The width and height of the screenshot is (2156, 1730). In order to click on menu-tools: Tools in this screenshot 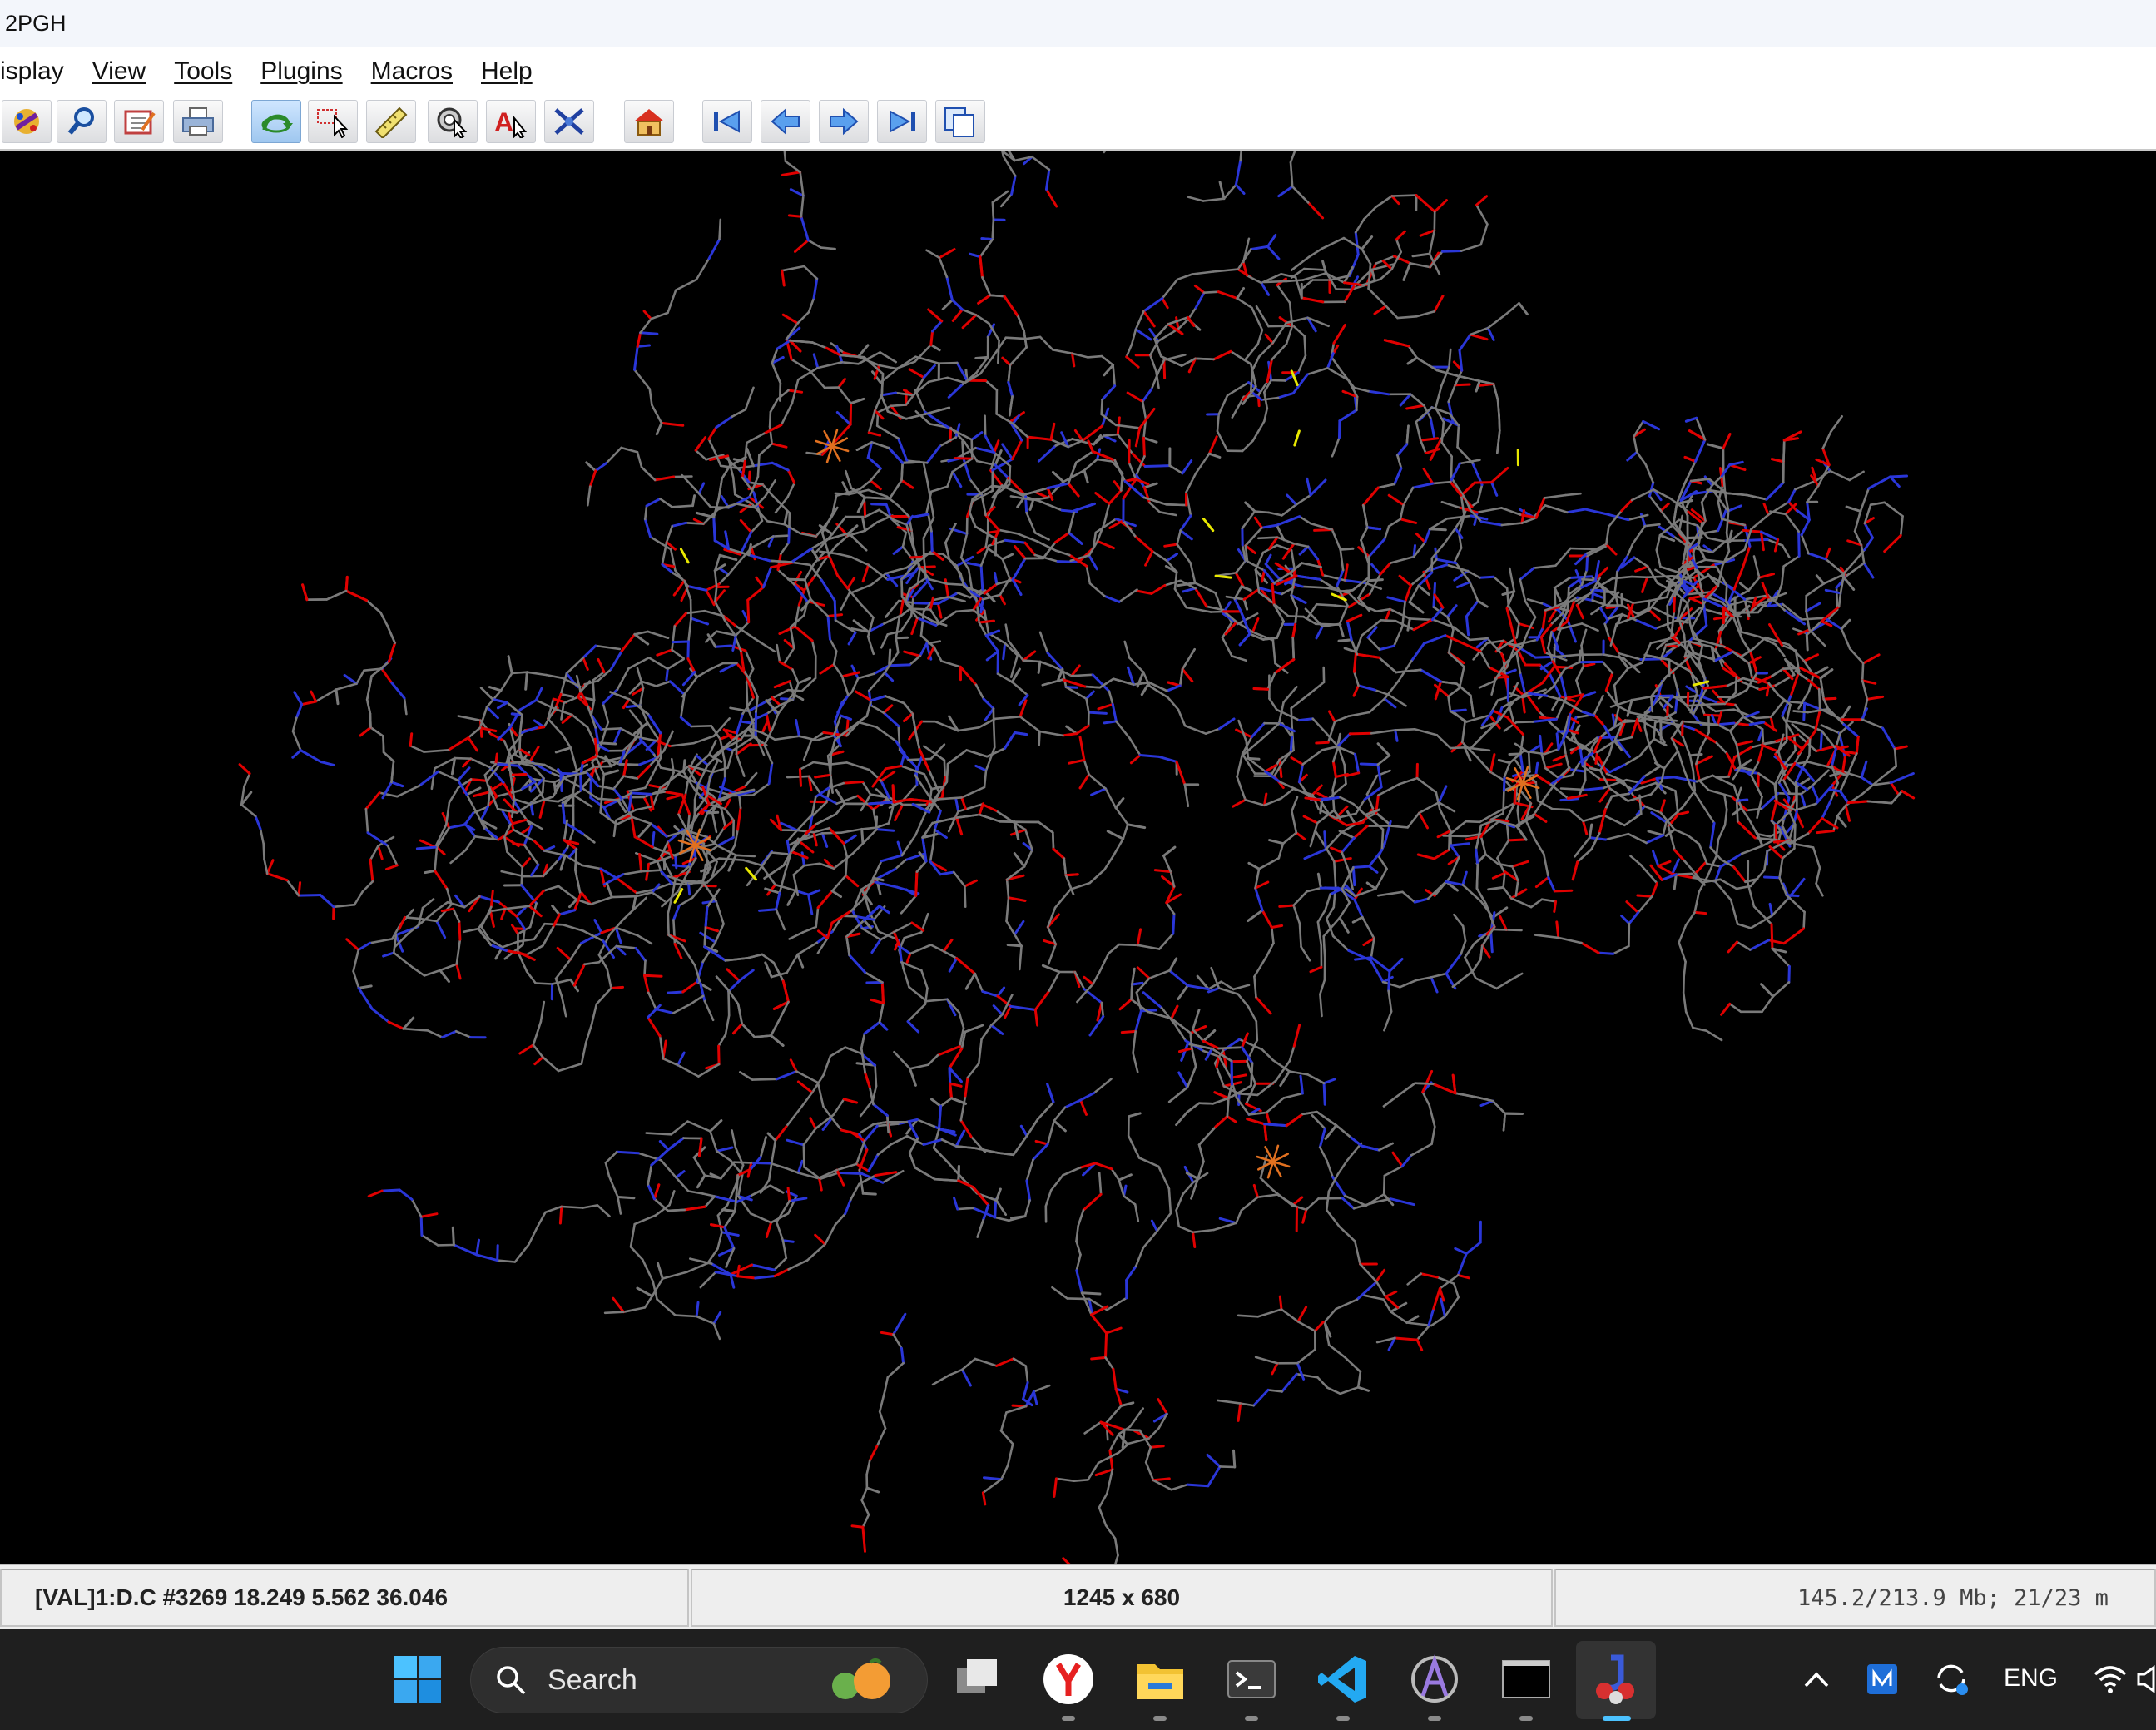, I will do `click(203, 71)`.